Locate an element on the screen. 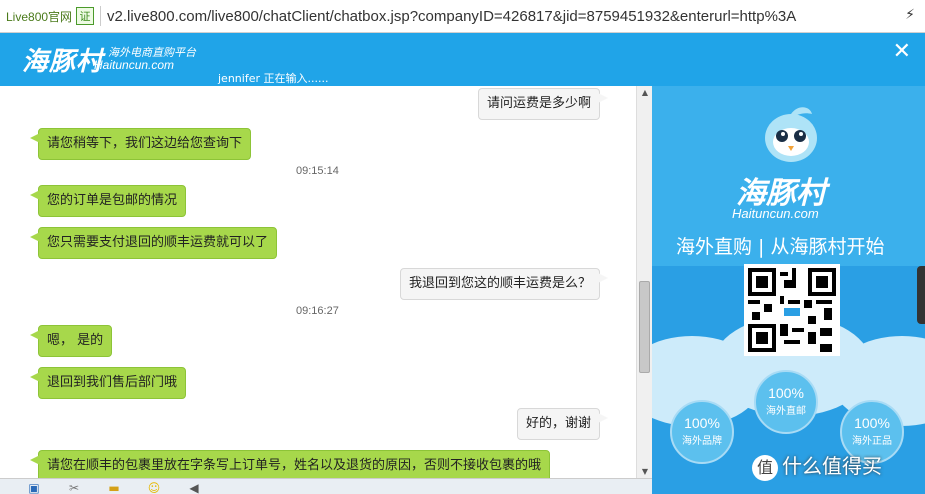 The image size is (925, 494). agent-message: 您的订单是包邮的情况 is located at coordinates (108, 201).